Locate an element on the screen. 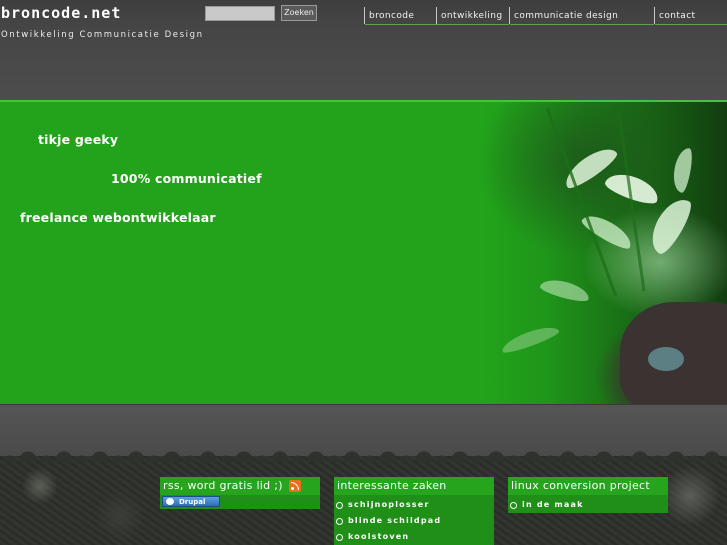 The height and width of the screenshot is (545, 727). rss-box-header: rss, word gratis lid ;) is located at coordinates (240, 486).